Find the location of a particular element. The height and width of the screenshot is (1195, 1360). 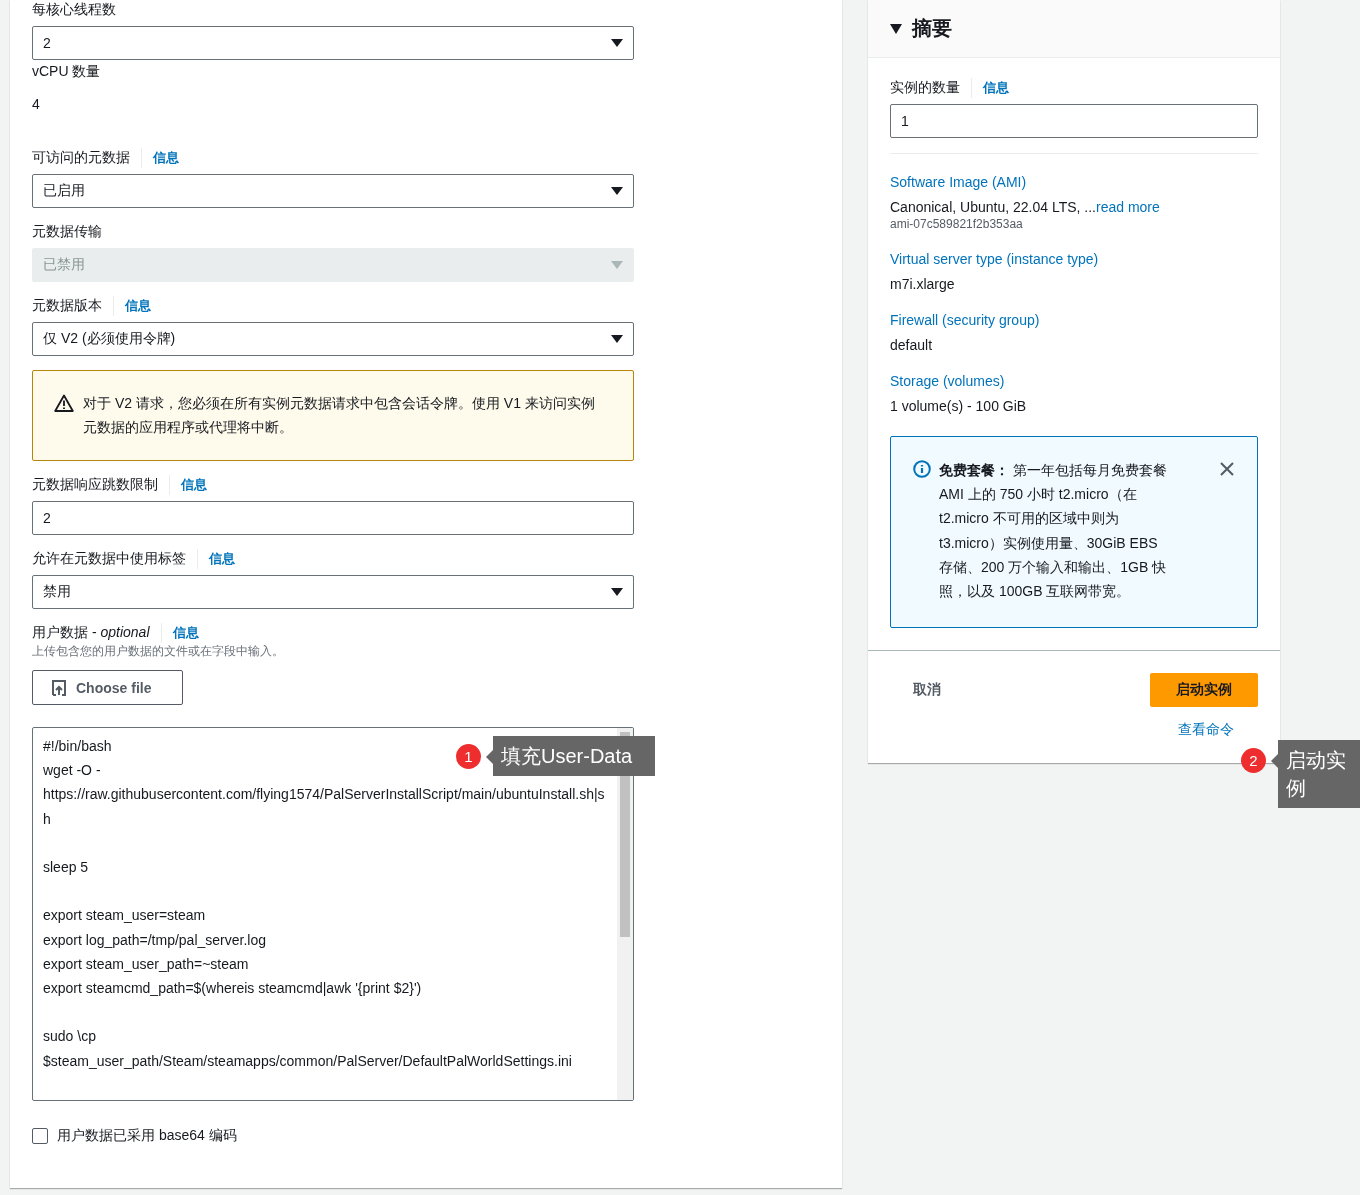

read-more-link: read more is located at coordinates (1128, 207).